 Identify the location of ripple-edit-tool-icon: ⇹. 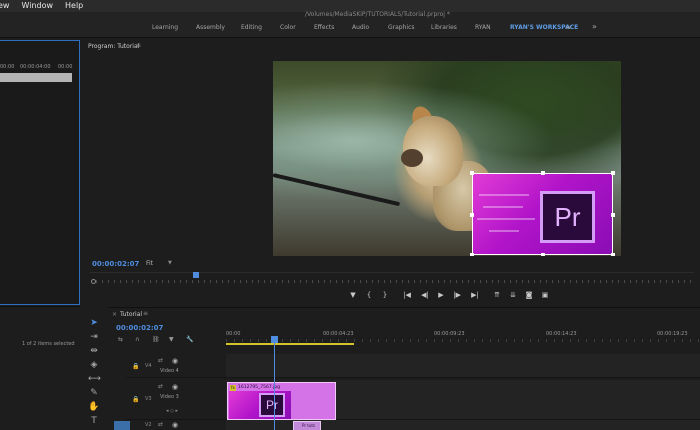
(94, 351).